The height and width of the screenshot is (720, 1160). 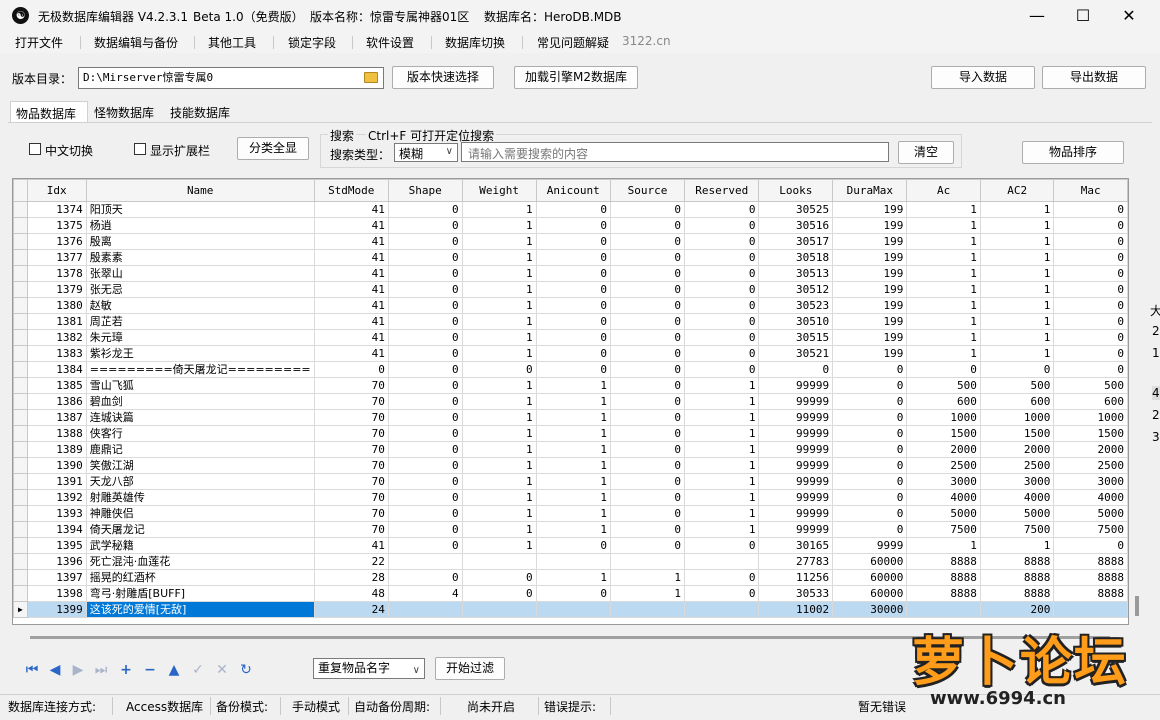 I want to click on cell-anicount: 1, so click(x=573, y=465).